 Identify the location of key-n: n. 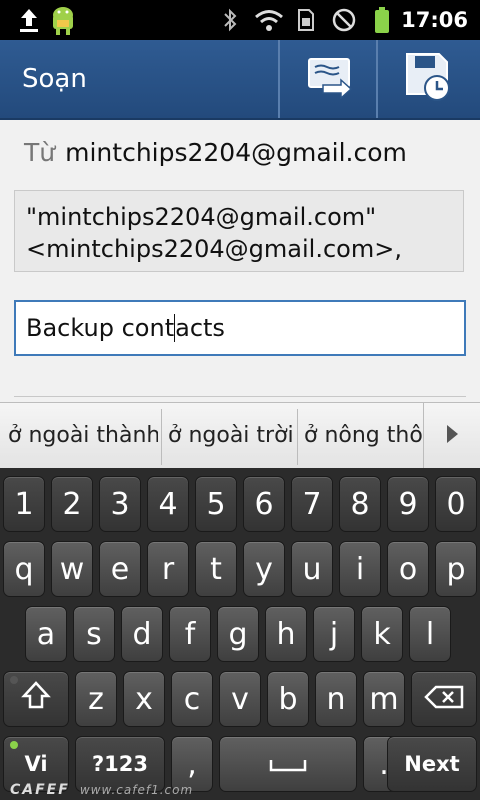
(336, 699).